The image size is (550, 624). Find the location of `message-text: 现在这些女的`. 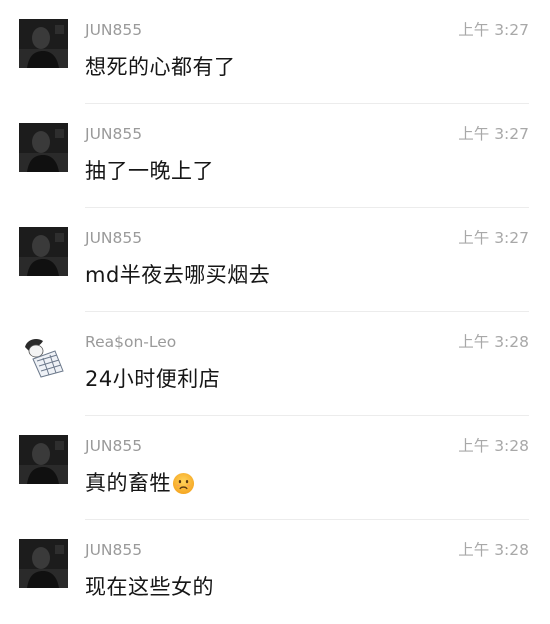

message-text: 现在这些女的 is located at coordinates (149, 587).